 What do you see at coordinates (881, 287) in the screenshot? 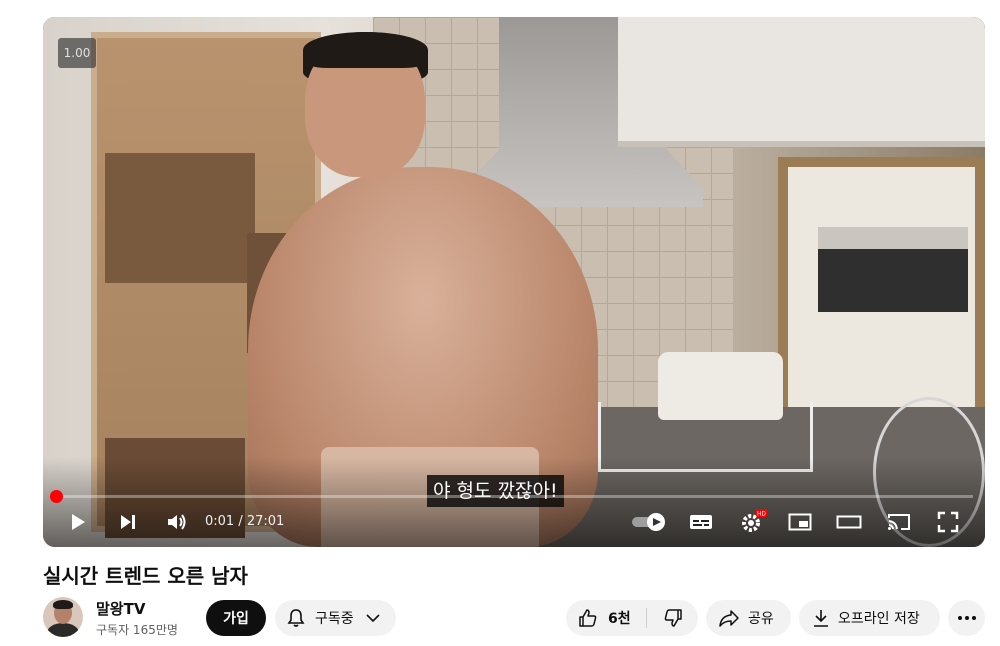
I see `video-frame-window` at bounding box center [881, 287].